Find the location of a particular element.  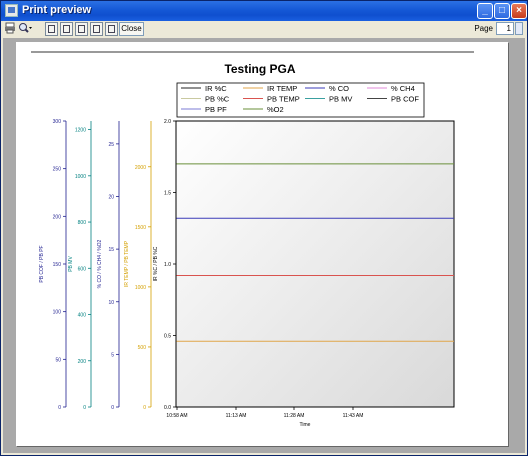

y-tick-label: 1500 is located at coordinates (140, 228).